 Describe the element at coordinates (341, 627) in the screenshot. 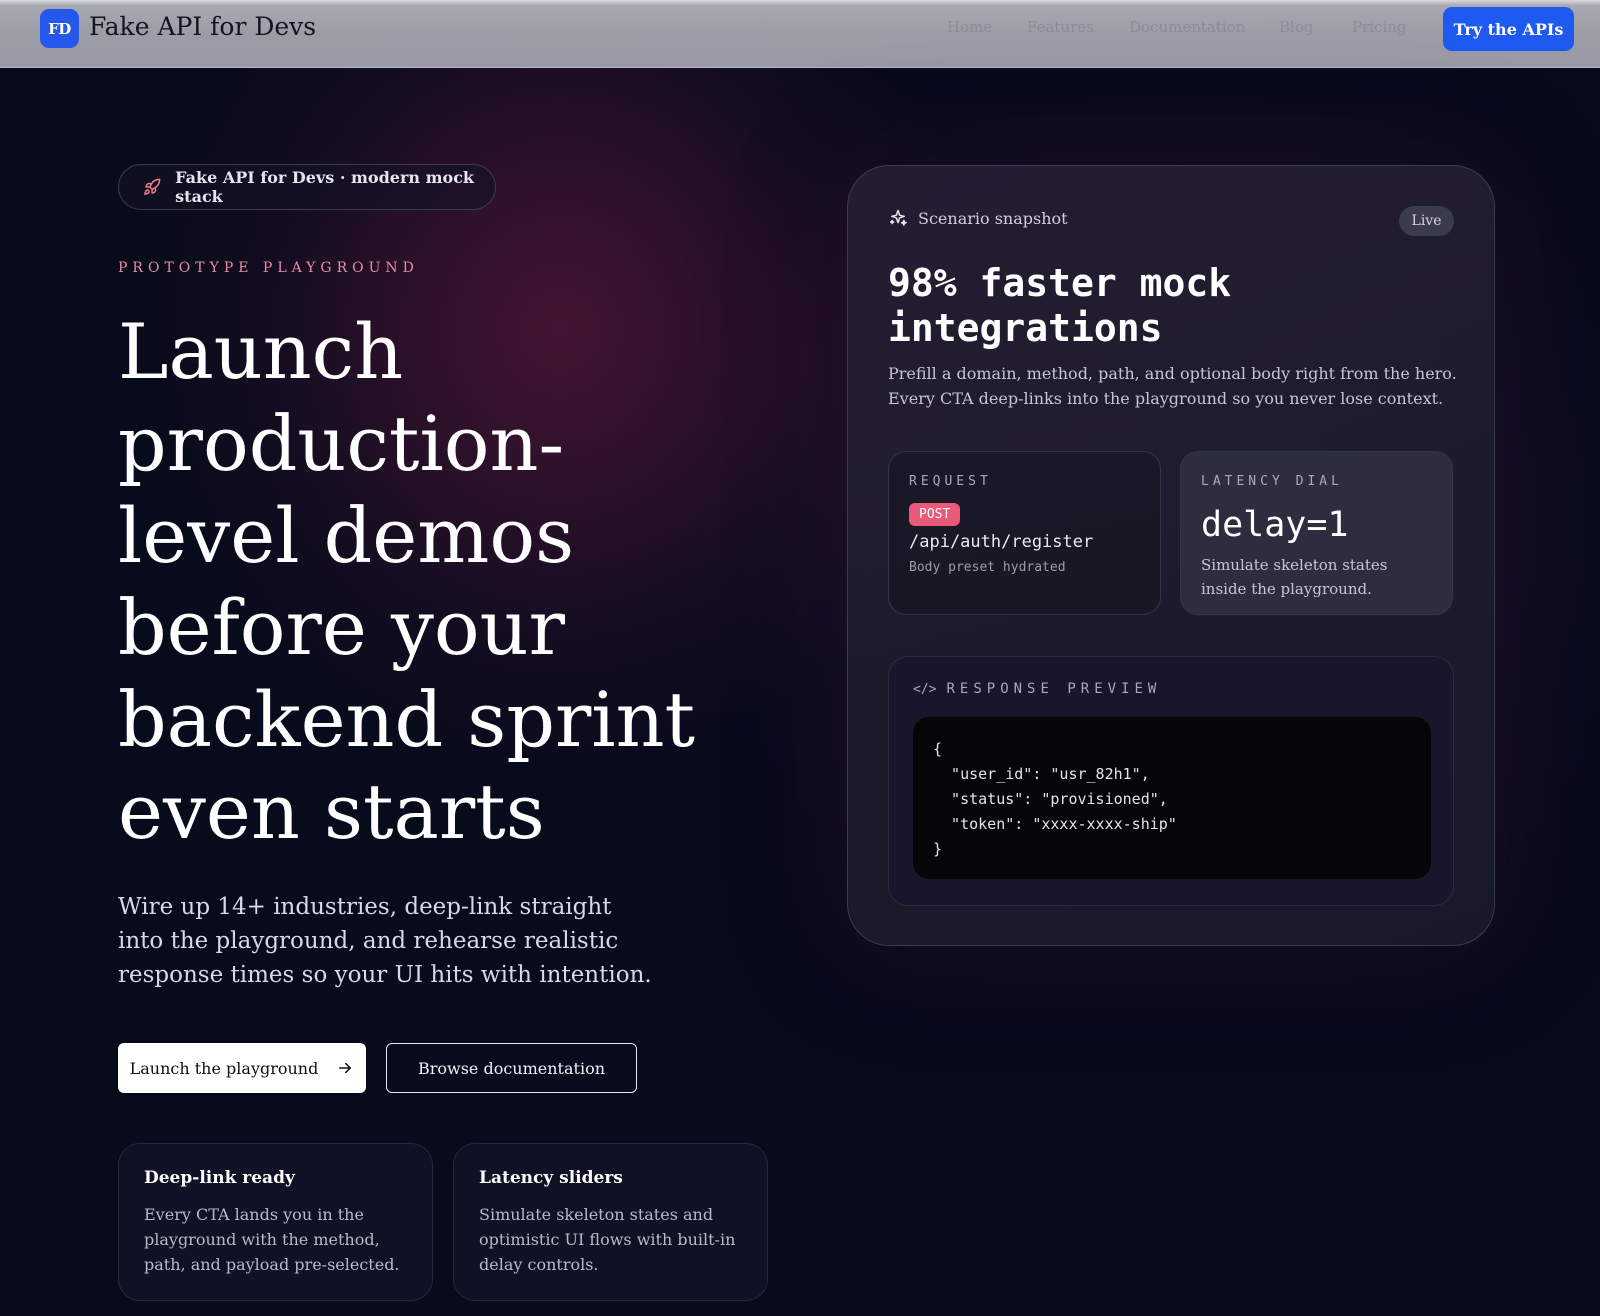

I see `headline-line: before your` at that location.